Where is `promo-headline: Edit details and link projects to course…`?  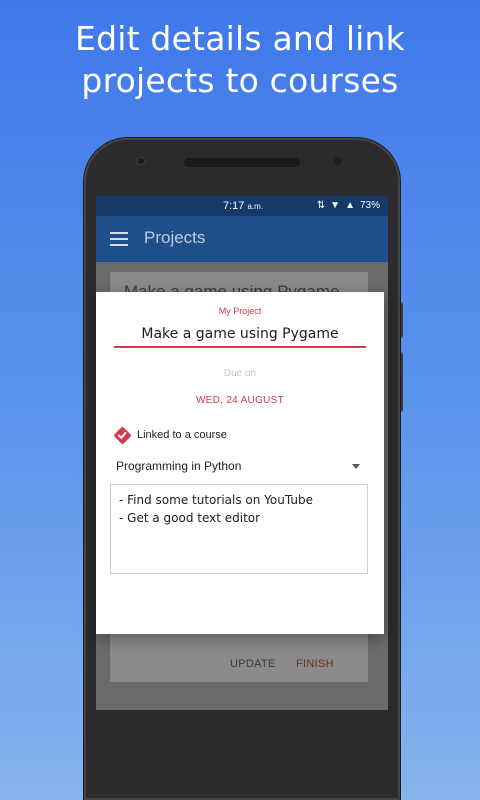
promo-headline: Edit details and link projects to course… is located at coordinates (240, 60).